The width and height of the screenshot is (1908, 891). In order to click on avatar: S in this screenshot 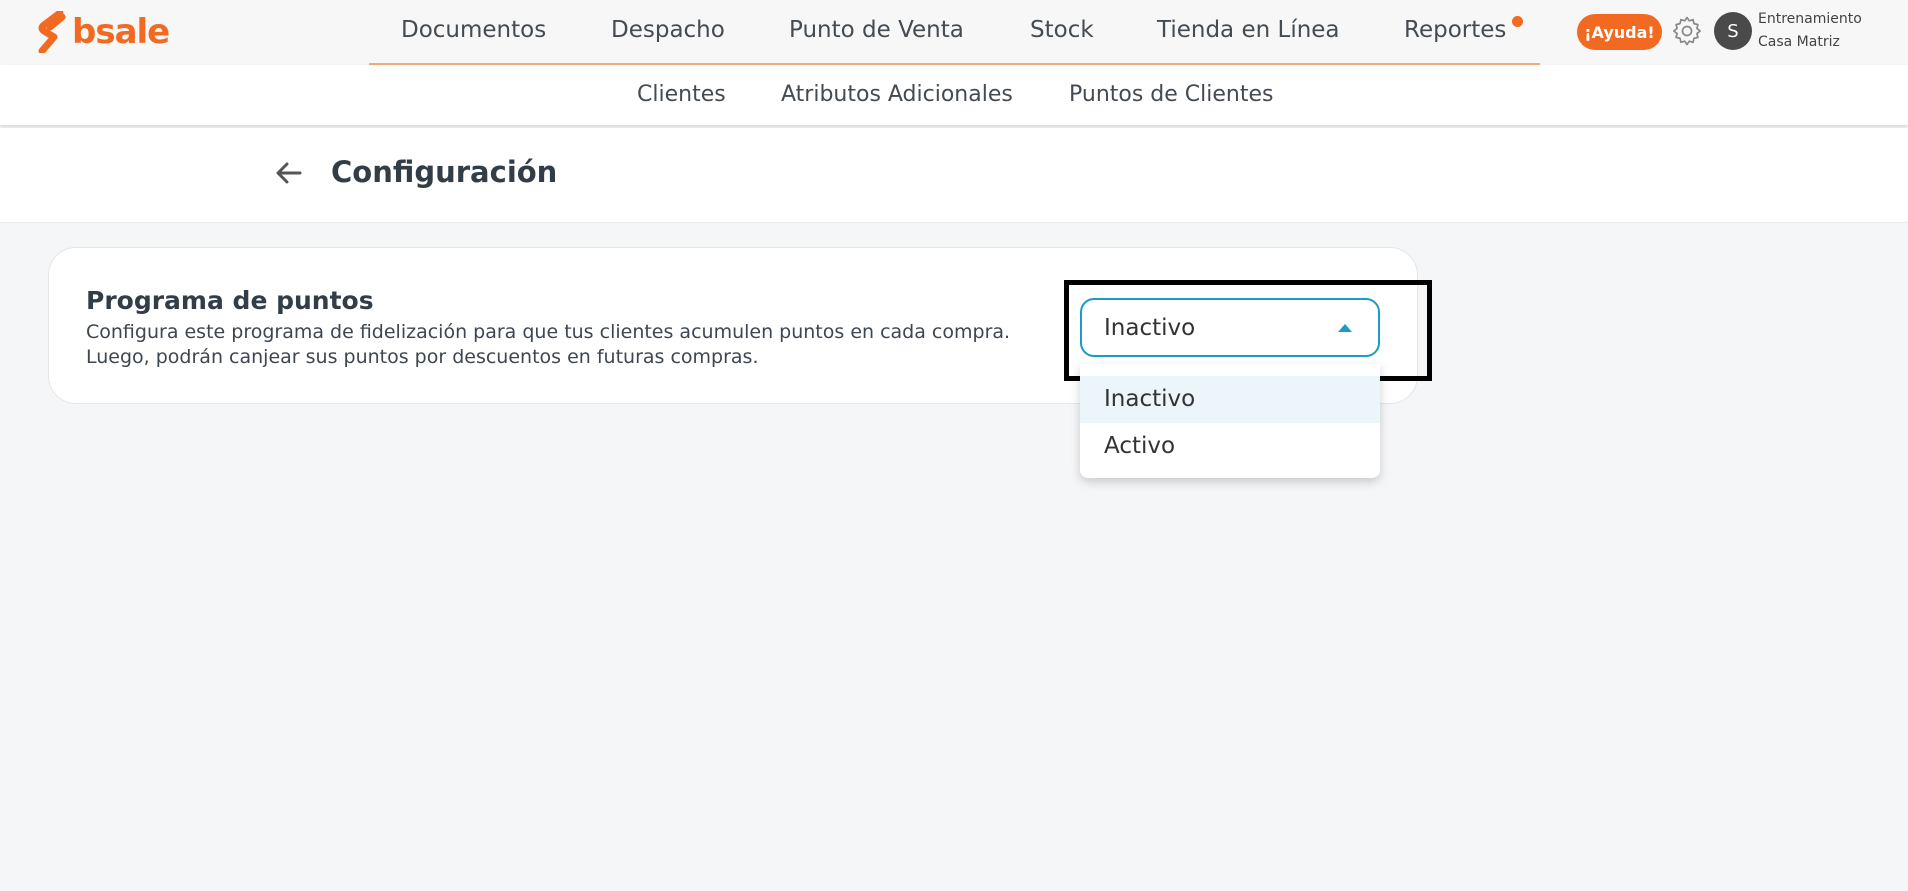, I will do `click(1733, 31)`.